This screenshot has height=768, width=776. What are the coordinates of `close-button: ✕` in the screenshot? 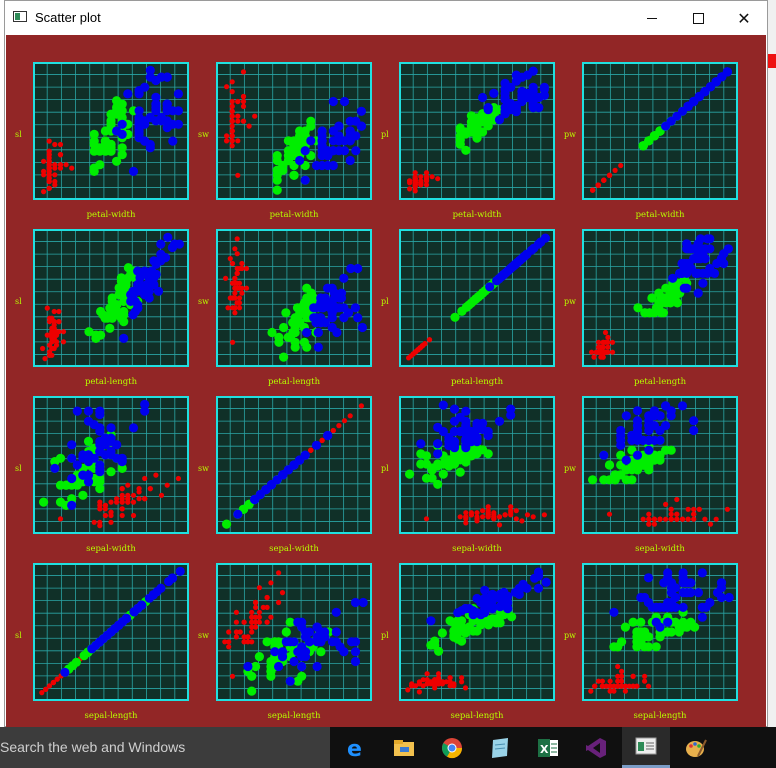 It's located at (744, 18).